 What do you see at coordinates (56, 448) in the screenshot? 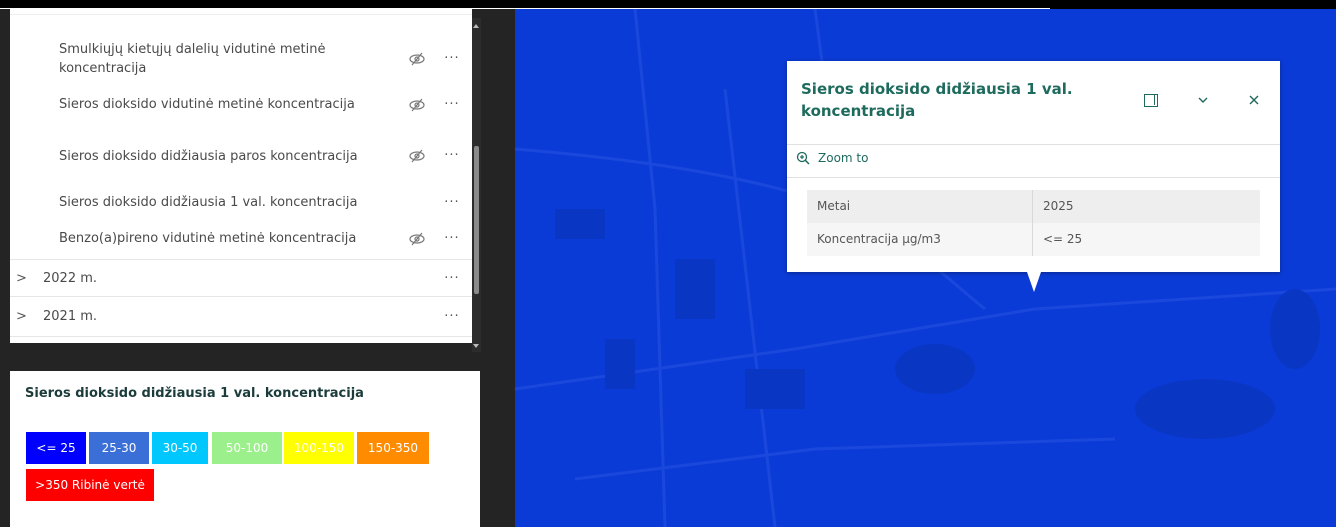
I see `legend-swatch-le25: <= 25` at bounding box center [56, 448].